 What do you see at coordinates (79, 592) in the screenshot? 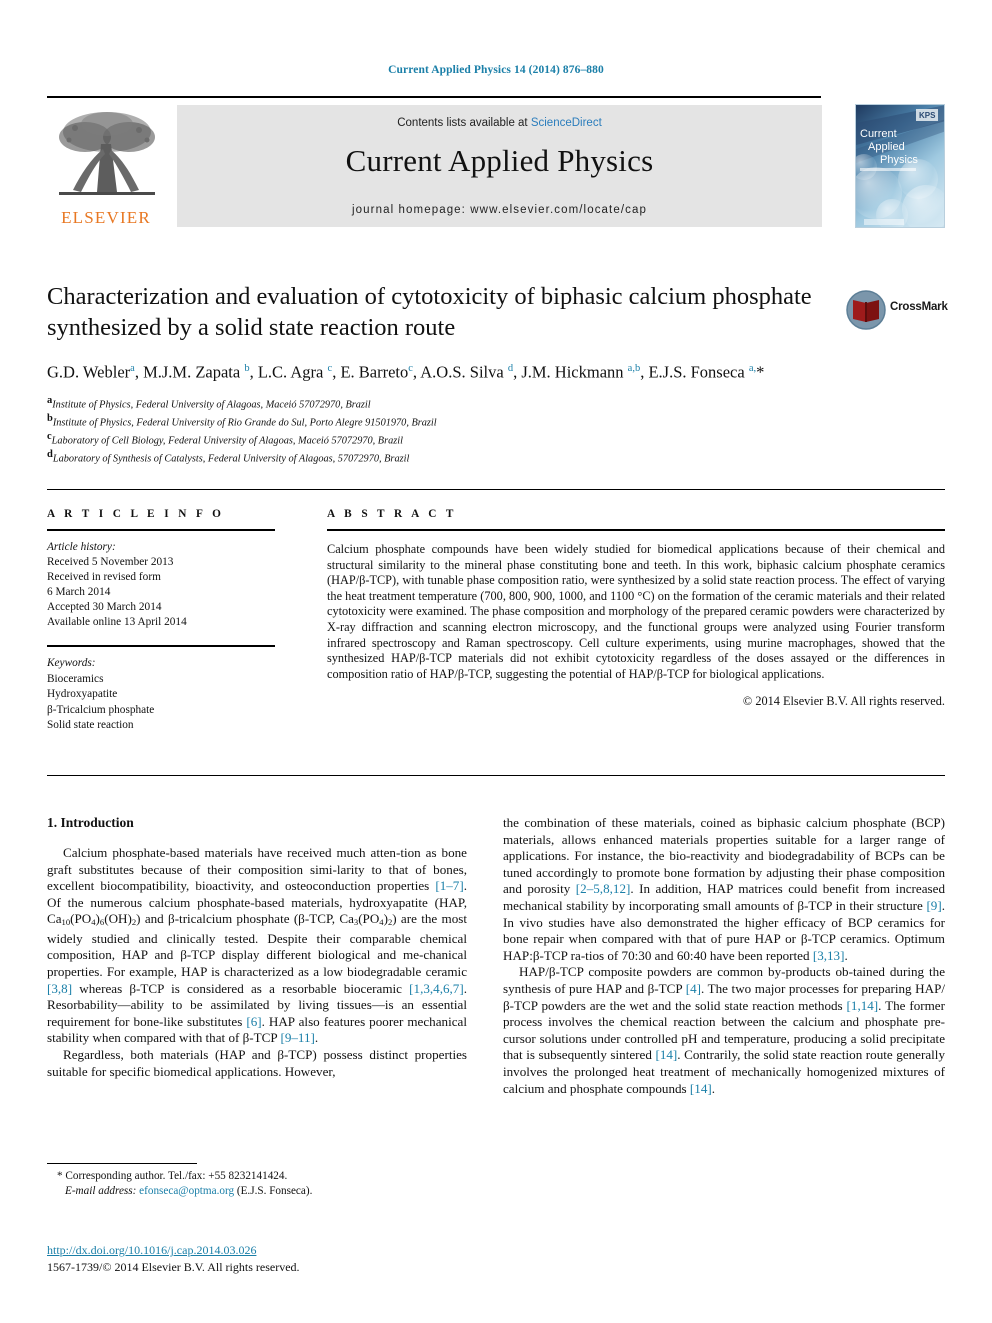
I see `history-item: 6 March 2014` at bounding box center [79, 592].